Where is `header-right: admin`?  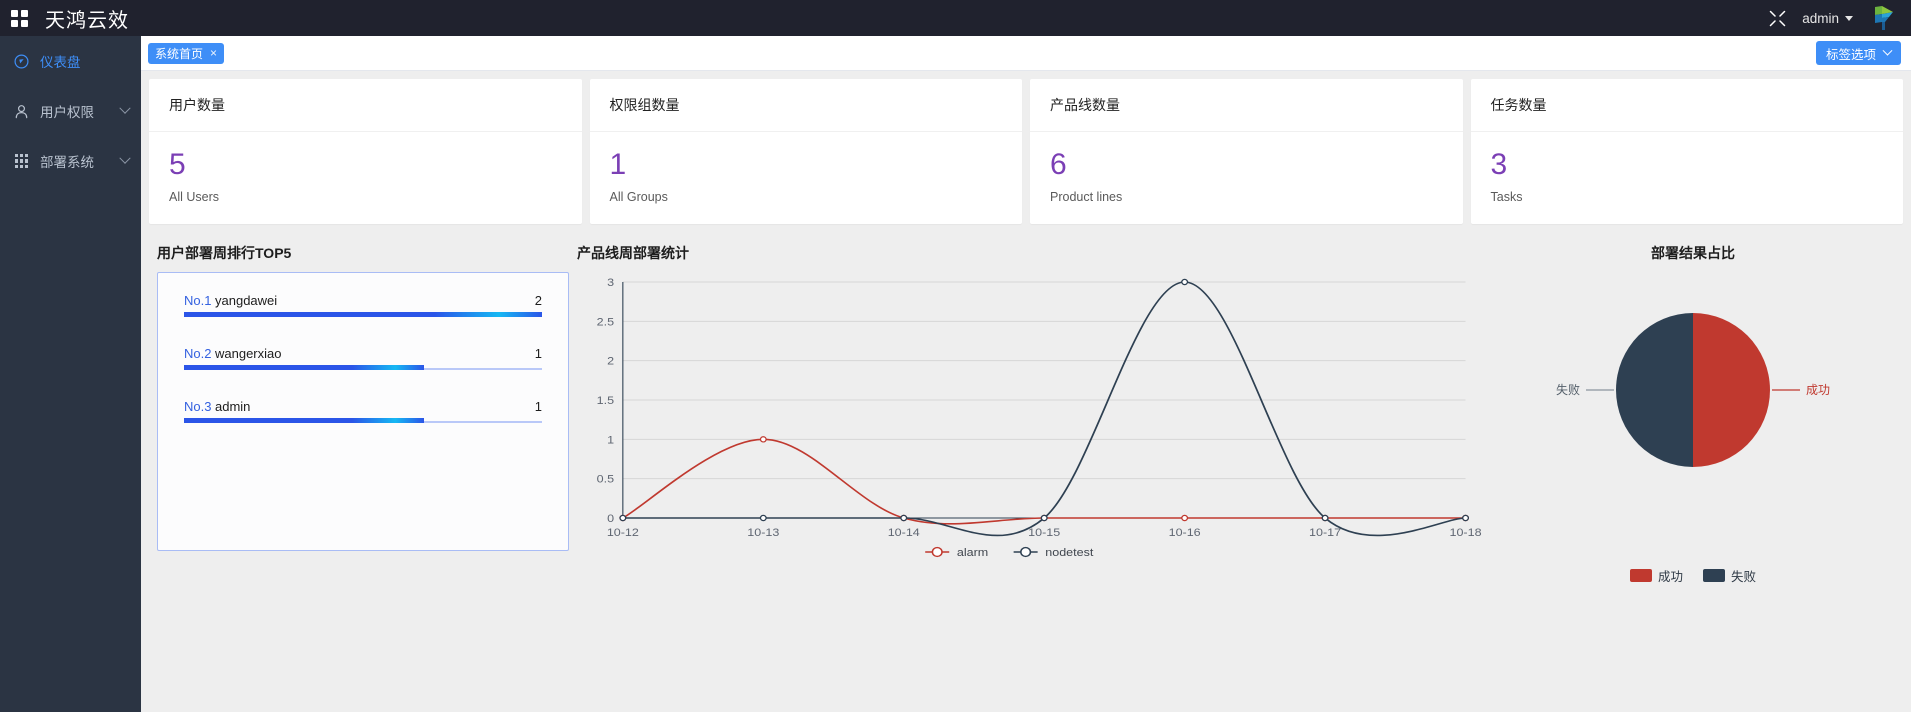
header-right: admin is located at coordinates (1840, 18).